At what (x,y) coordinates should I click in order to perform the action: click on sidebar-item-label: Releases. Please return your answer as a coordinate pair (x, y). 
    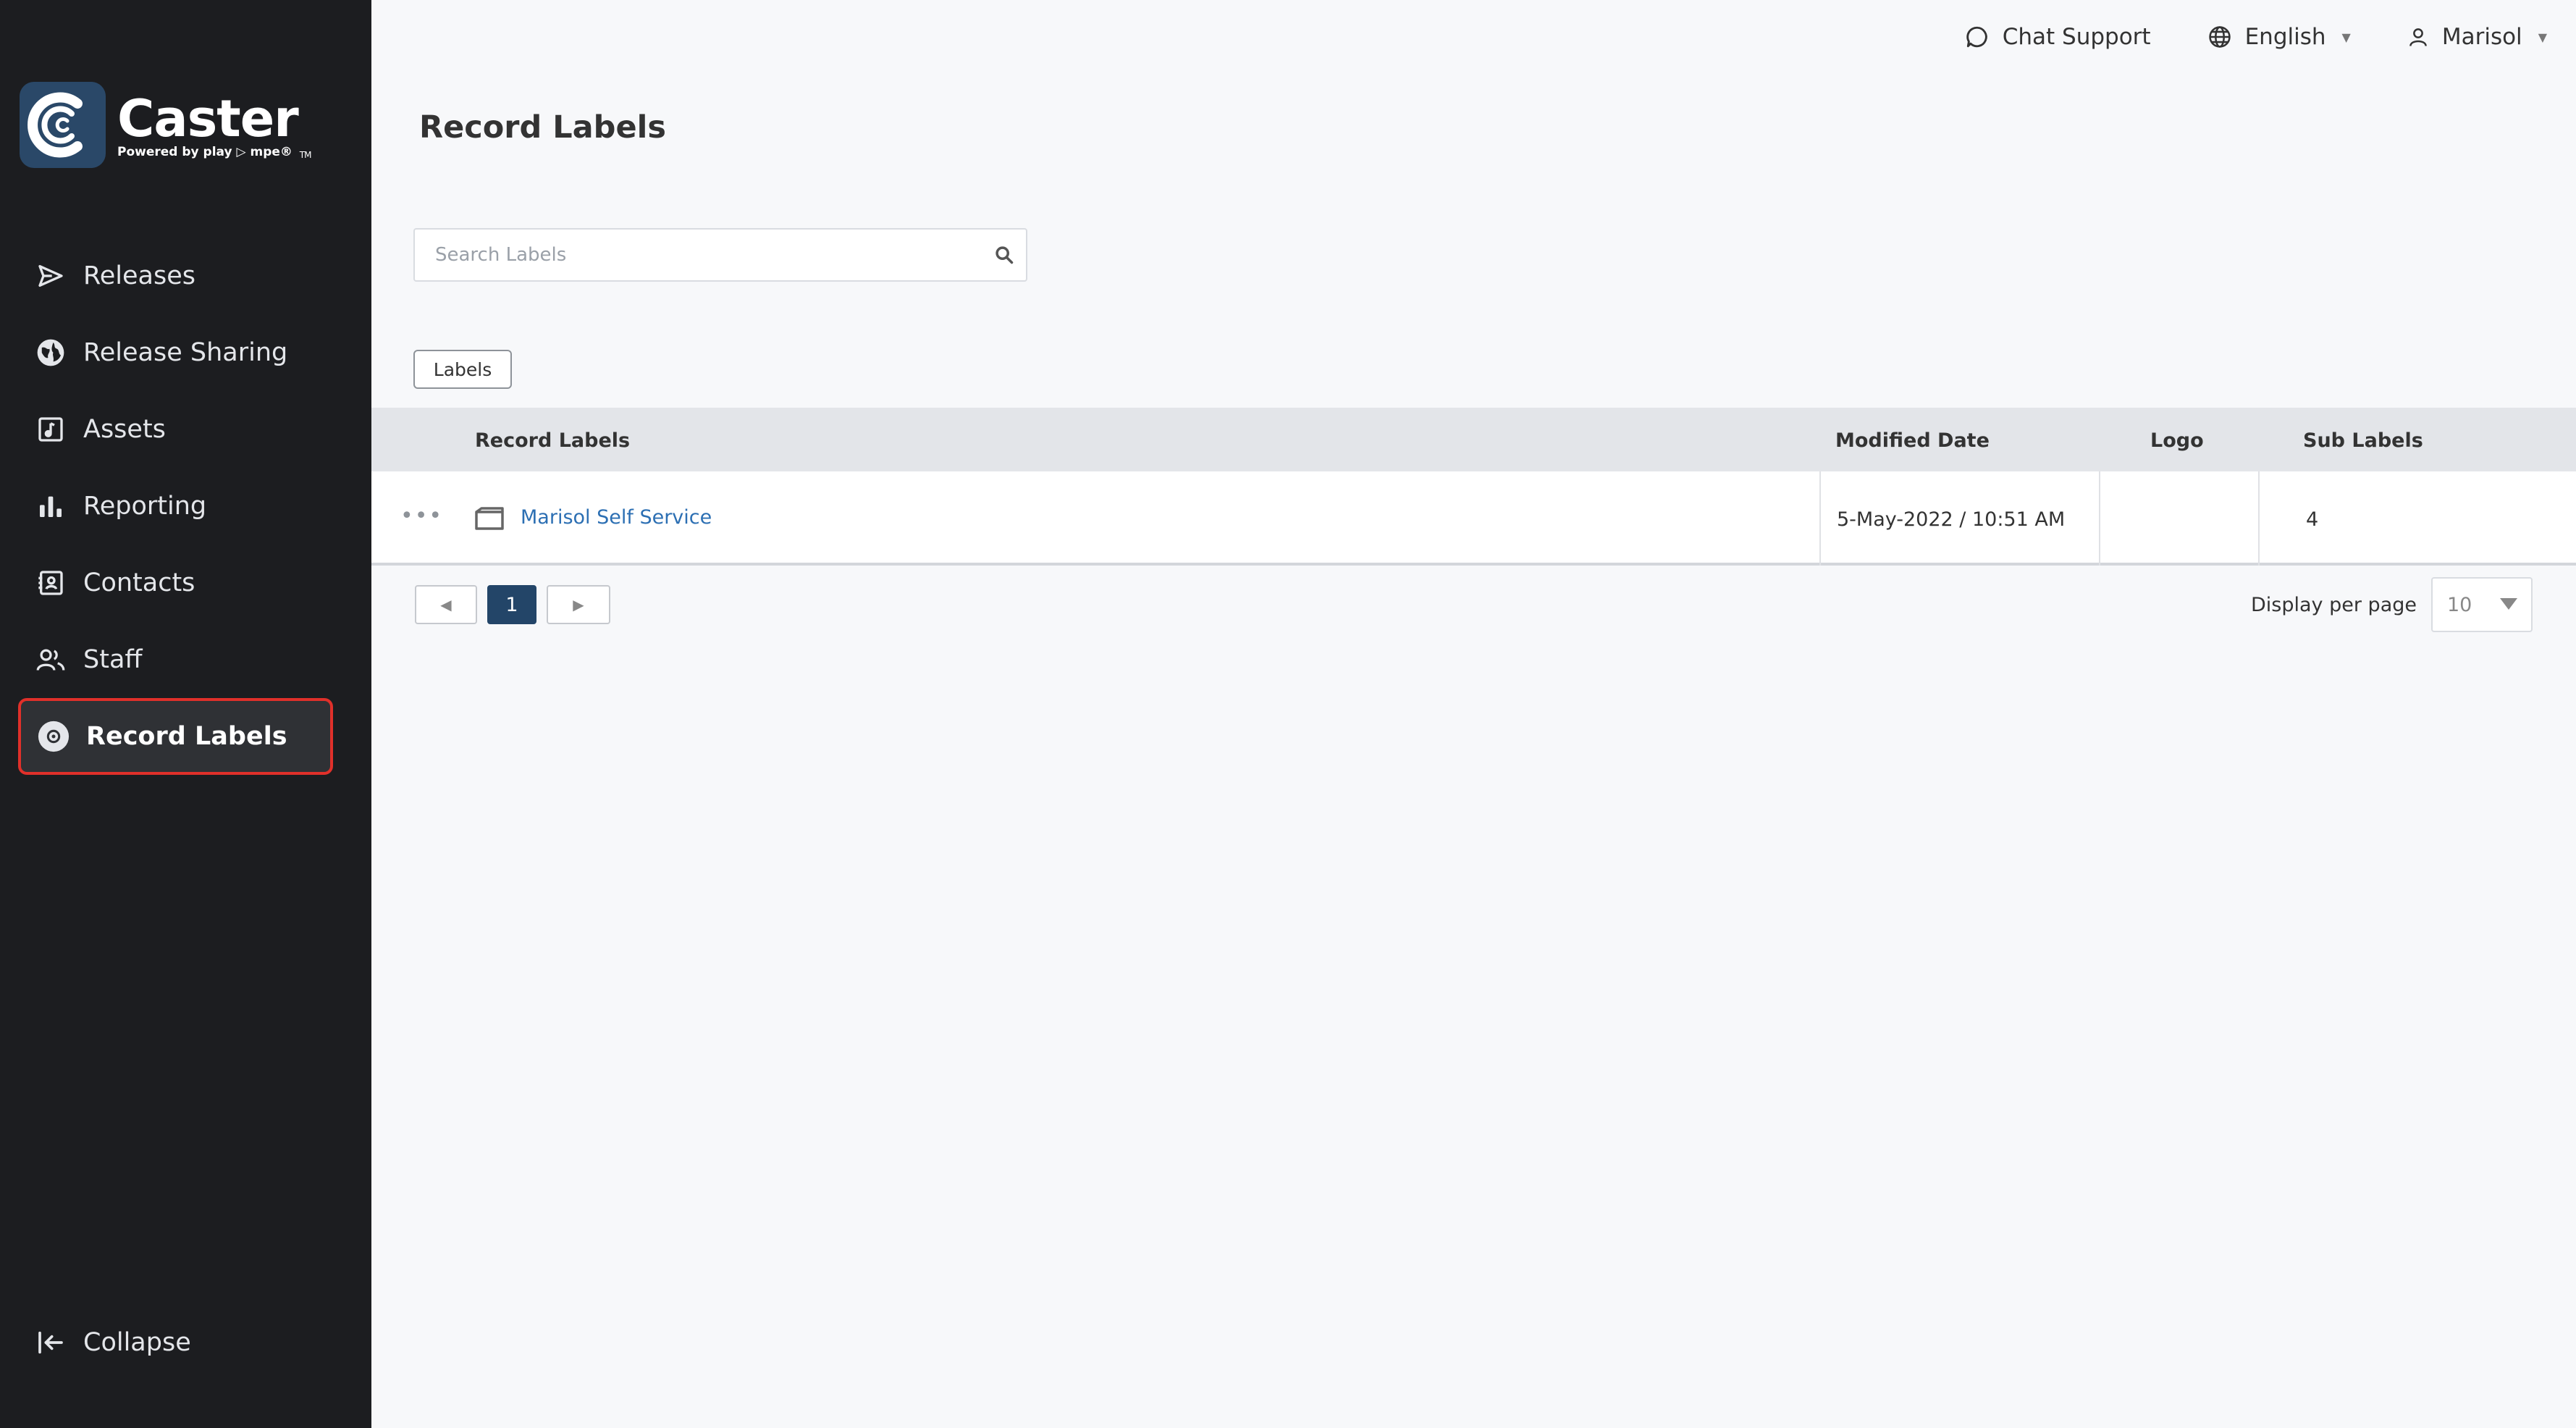
    Looking at the image, I should click on (139, 275).